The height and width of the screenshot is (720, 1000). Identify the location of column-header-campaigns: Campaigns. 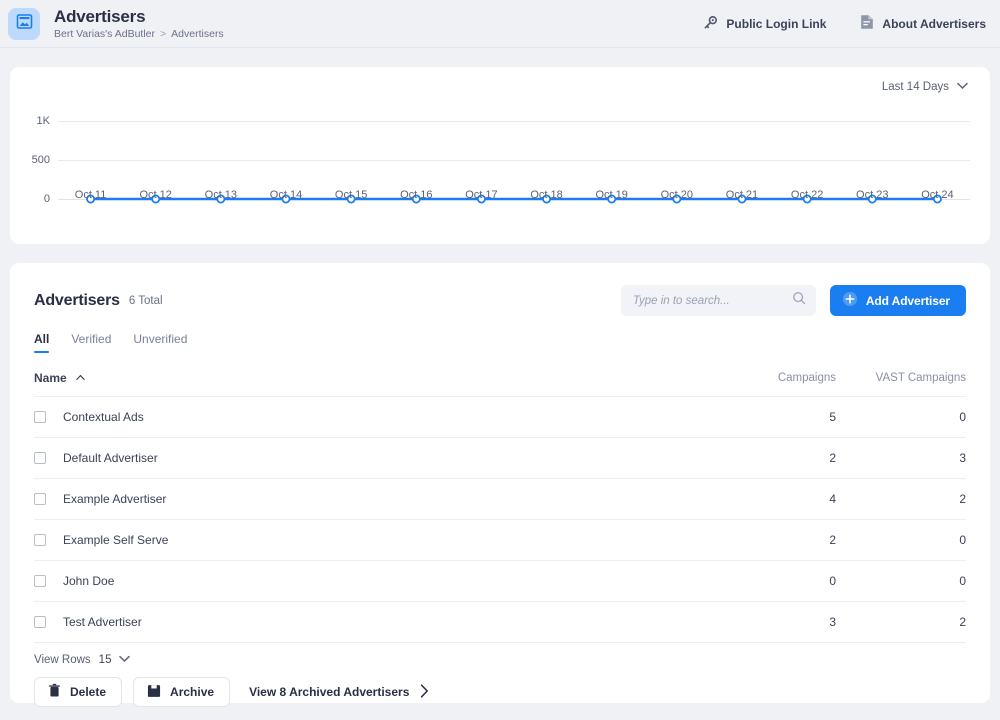
(768, 378).